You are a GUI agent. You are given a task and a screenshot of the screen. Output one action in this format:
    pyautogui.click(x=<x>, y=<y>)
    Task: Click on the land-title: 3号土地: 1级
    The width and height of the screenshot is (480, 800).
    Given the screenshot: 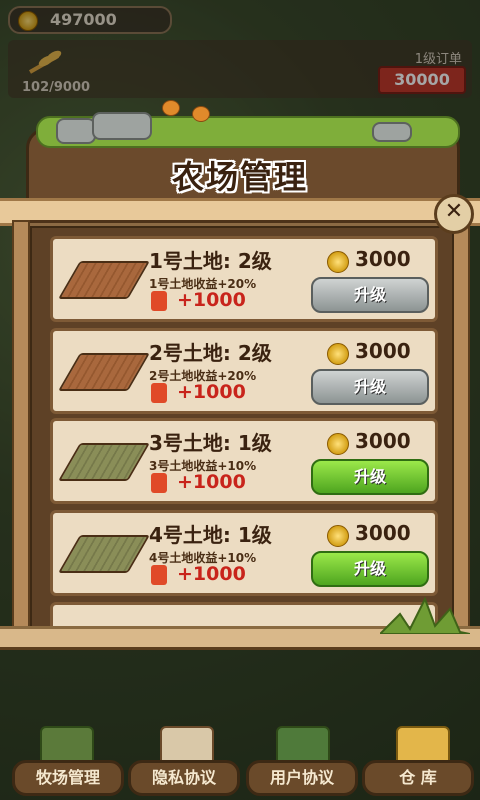 What is the action you would take?
    pyautogui.click(x=210, y=443)
    